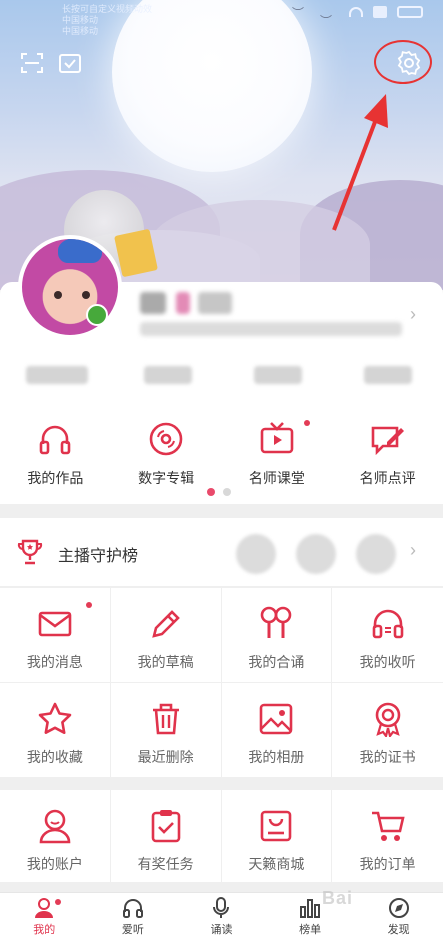 The image size is (443, 940). I want to click on avatar-hat, so click(80, 251).